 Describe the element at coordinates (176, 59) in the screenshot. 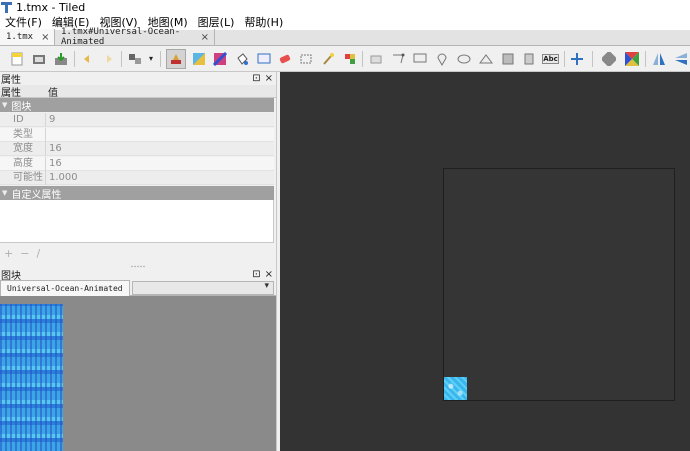

I see `stamp-brush-icon` at that location.